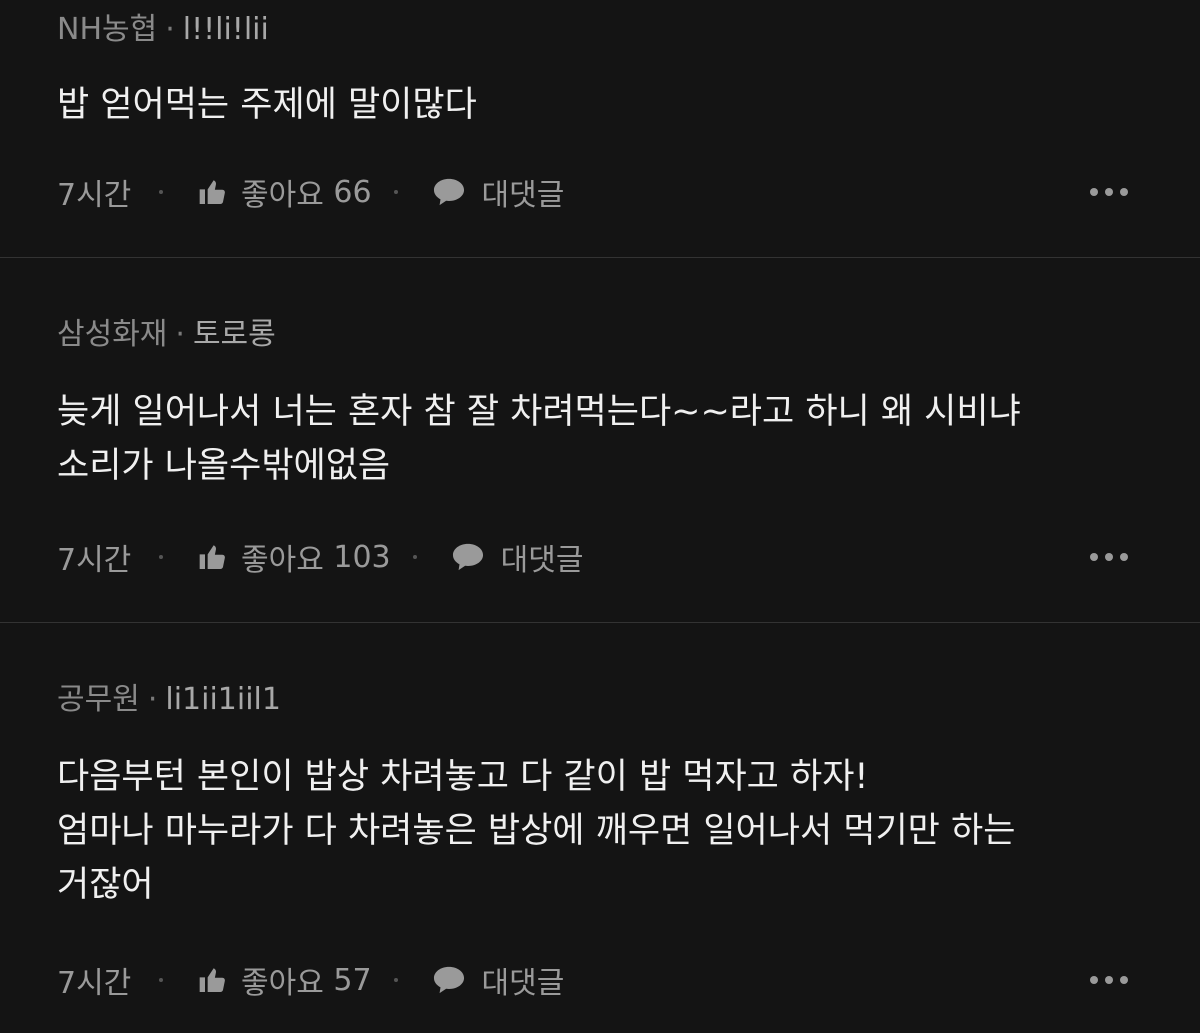 The width and height of the screenshot is (1200, 1033). Describe the element at coordinates (163, 30) in the screenshot. I see `comment-author-line: NH농협 · l!!li!lii` at that location.